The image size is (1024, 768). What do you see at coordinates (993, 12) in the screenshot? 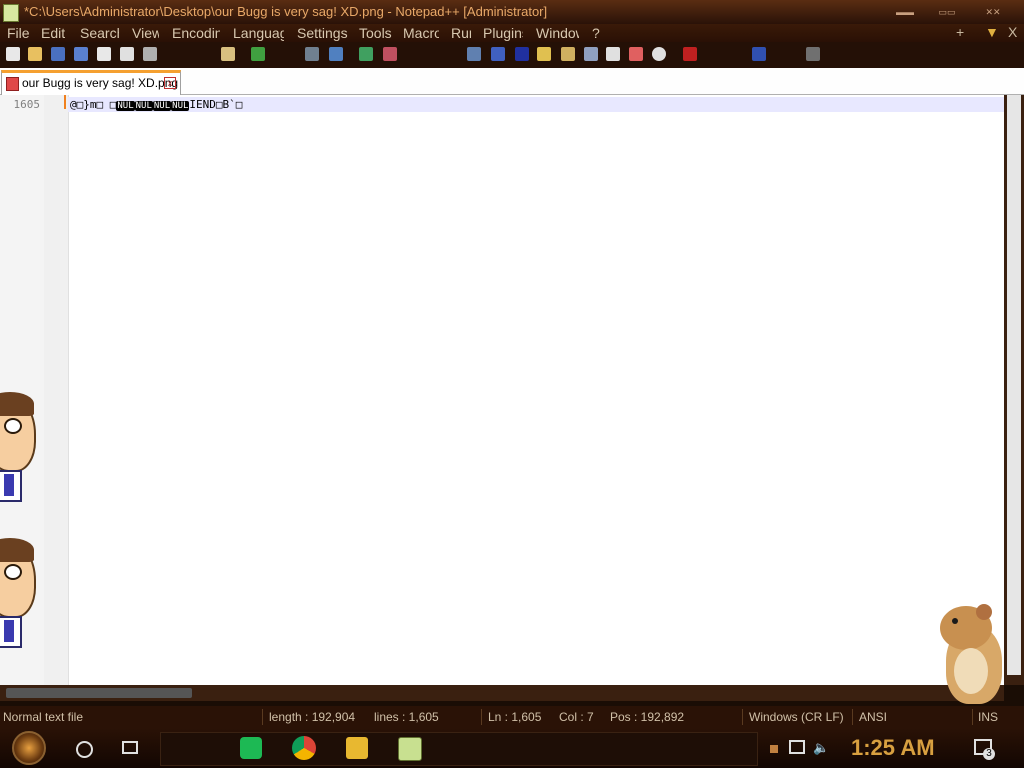
I see `close-window-button: ✕✕` at bounding box center [993, 12].